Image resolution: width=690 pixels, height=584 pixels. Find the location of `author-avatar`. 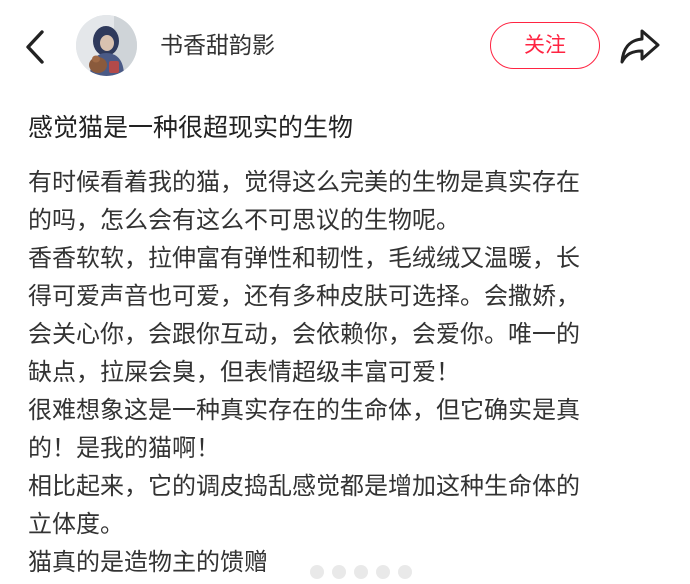

author-avatar is located at coordinates (106, 45).